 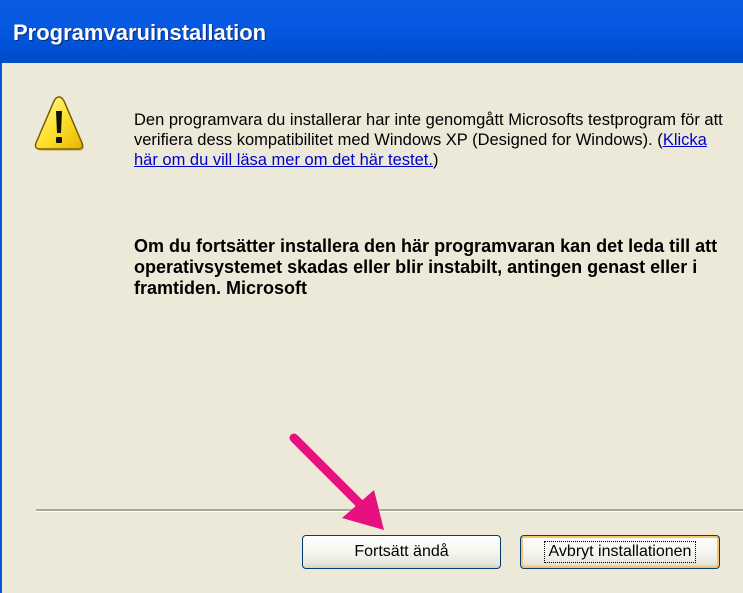 What do you see at coordinates (336, 481) in the screenshot?
I see `annotation-arrow-icon` at bounding box center [336, 481].